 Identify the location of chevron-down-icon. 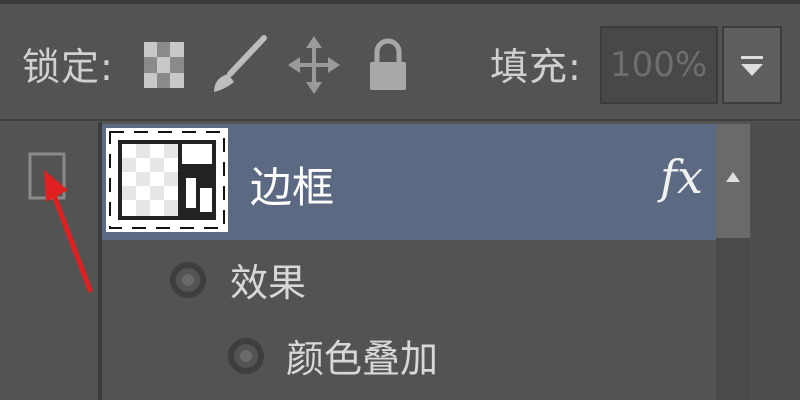
(752, 66).